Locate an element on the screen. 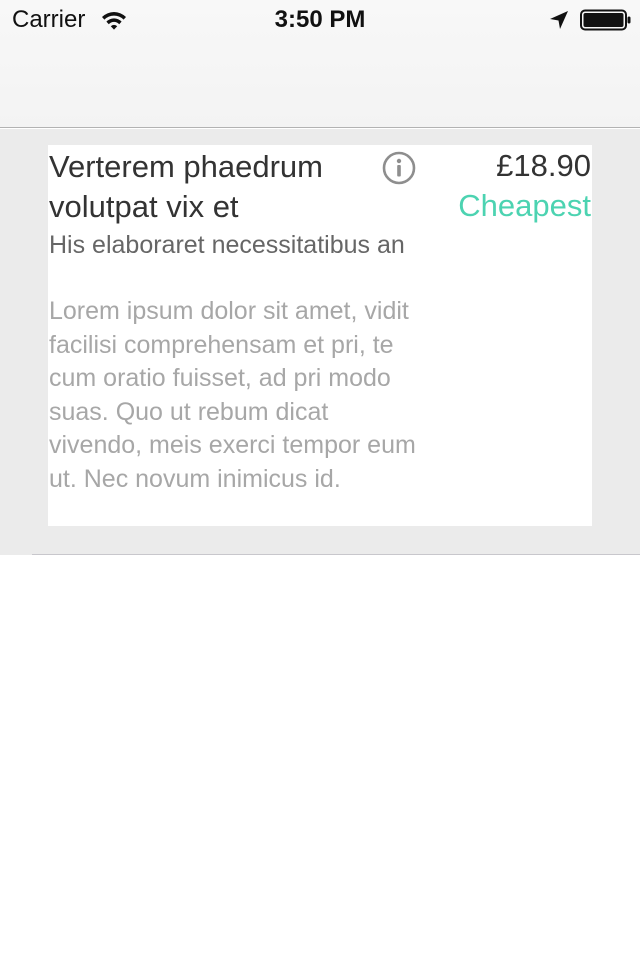 The image size is (640, 960). item-subtitle: His elaboraret necessitatibus an is located at coordinates (227, 245).